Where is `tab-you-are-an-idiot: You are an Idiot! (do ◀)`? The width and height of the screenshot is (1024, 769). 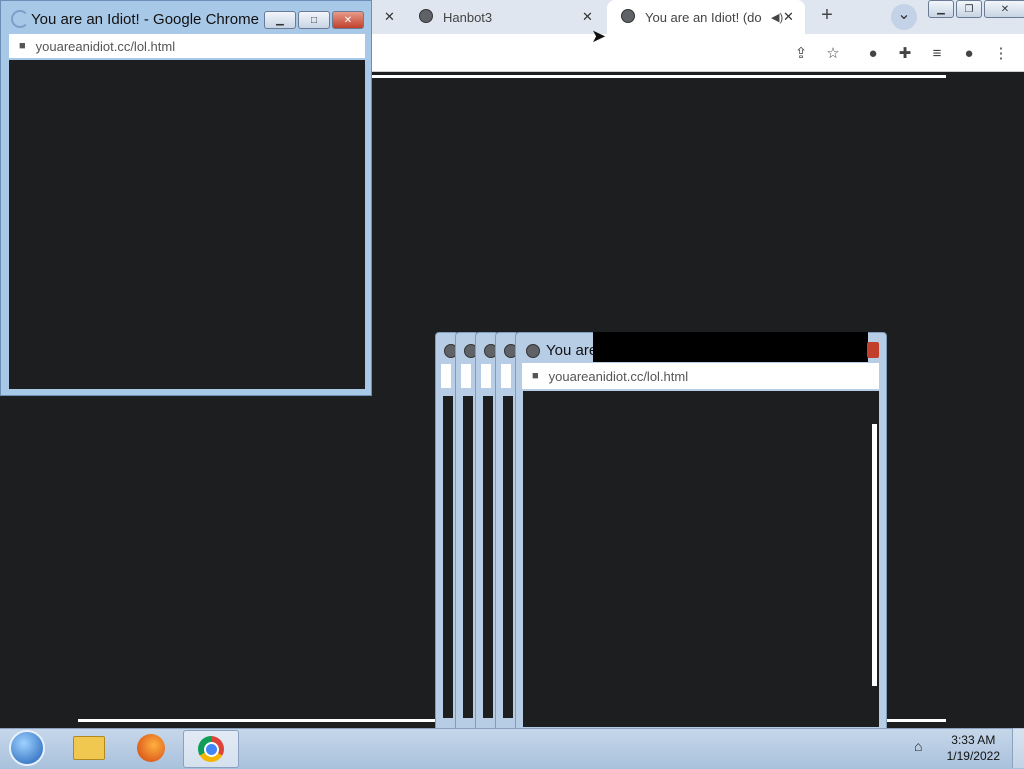
tab-you-are-an-idiot: You are an Idiot! (do ◀) is located at coordinates (706, 17).